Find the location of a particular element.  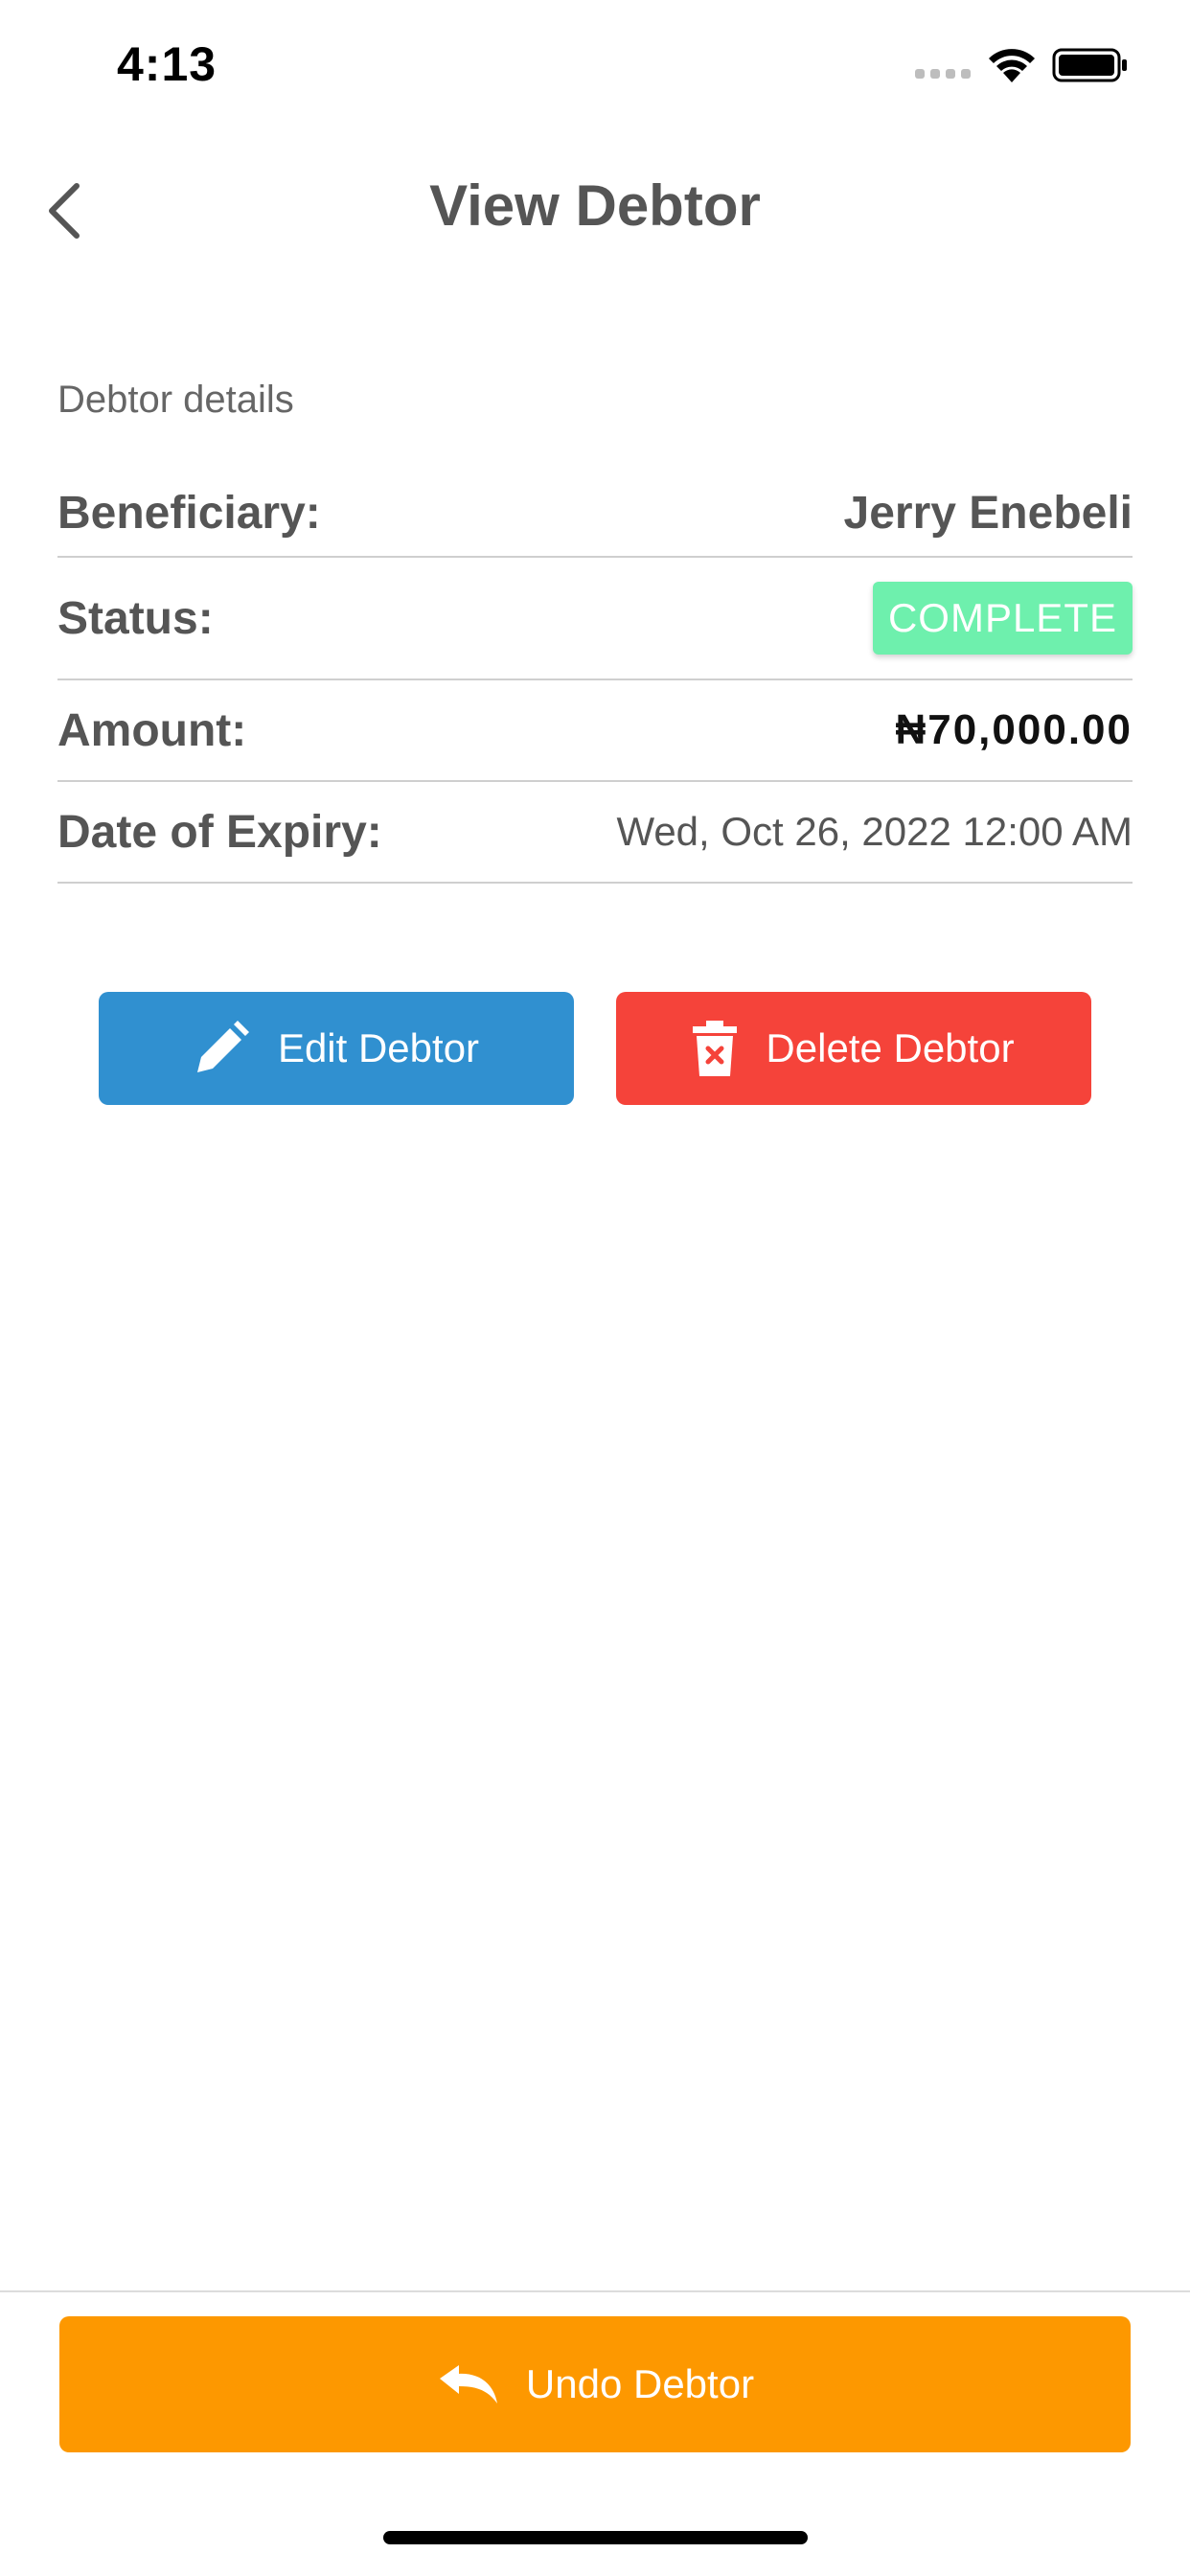

delete-debtor-label: Delete Debtor is located at coordinates (890, 1047).